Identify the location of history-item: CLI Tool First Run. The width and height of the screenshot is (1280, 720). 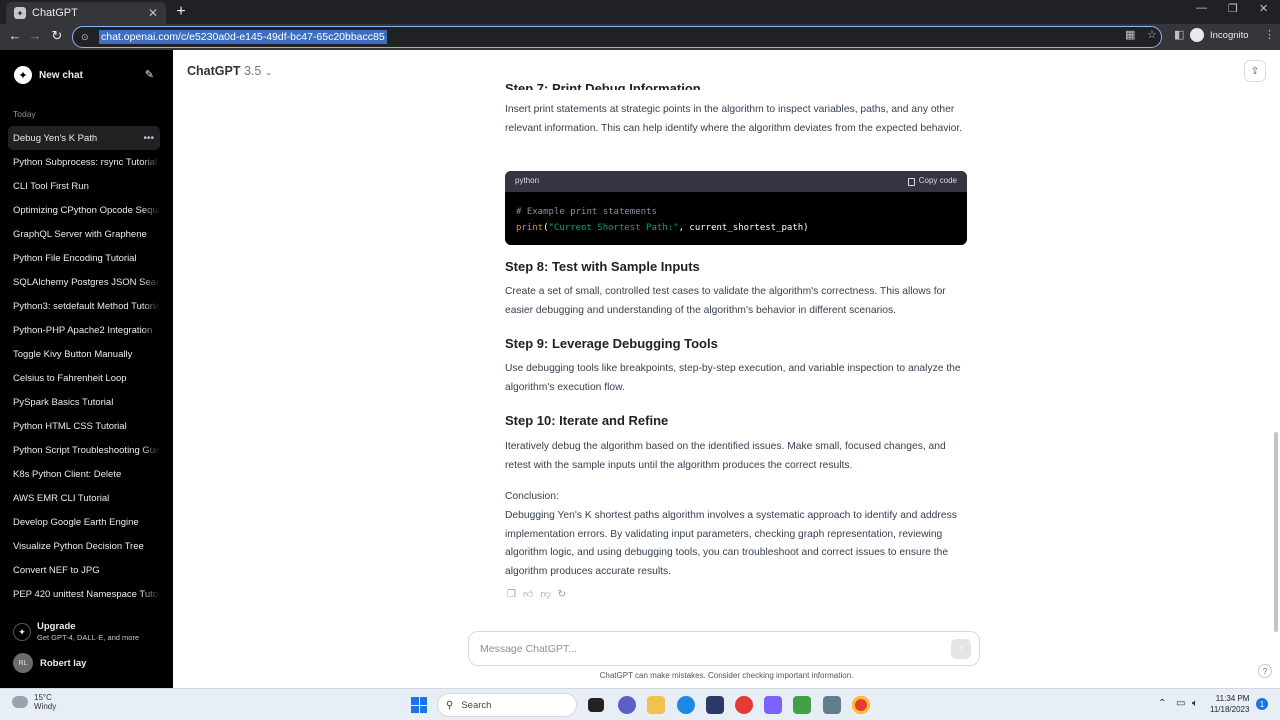
(84, 186).